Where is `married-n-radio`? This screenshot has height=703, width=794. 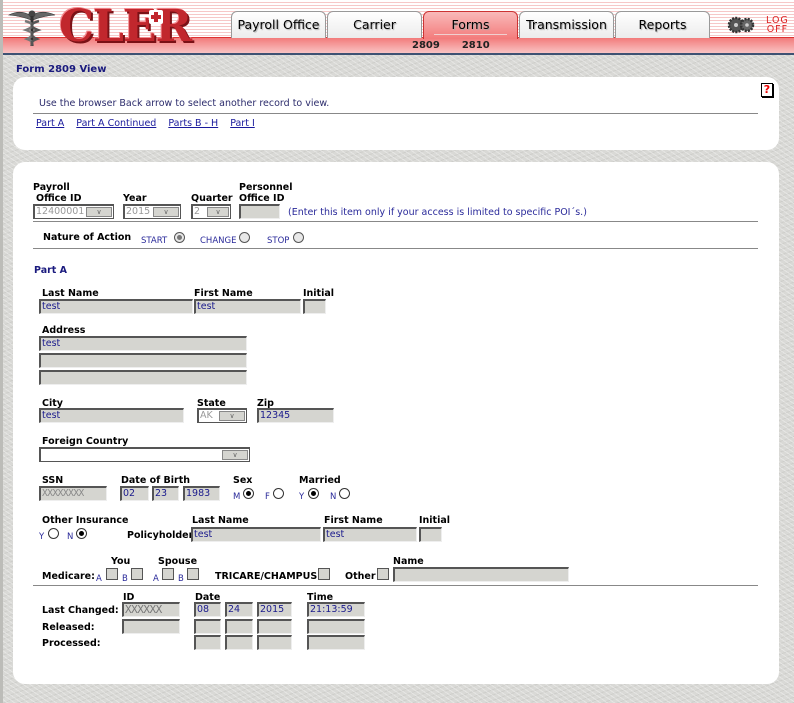 married-n-radio is located at coordinates (344, 493).